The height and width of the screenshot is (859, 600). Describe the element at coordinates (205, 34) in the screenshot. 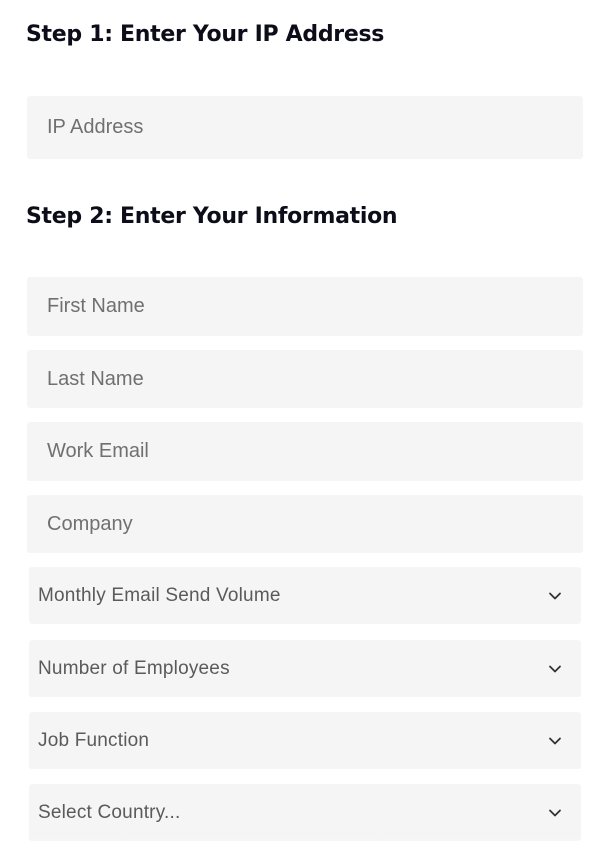

I see `step-1-heading: Step 1: Enter Your IP Address` at that location.